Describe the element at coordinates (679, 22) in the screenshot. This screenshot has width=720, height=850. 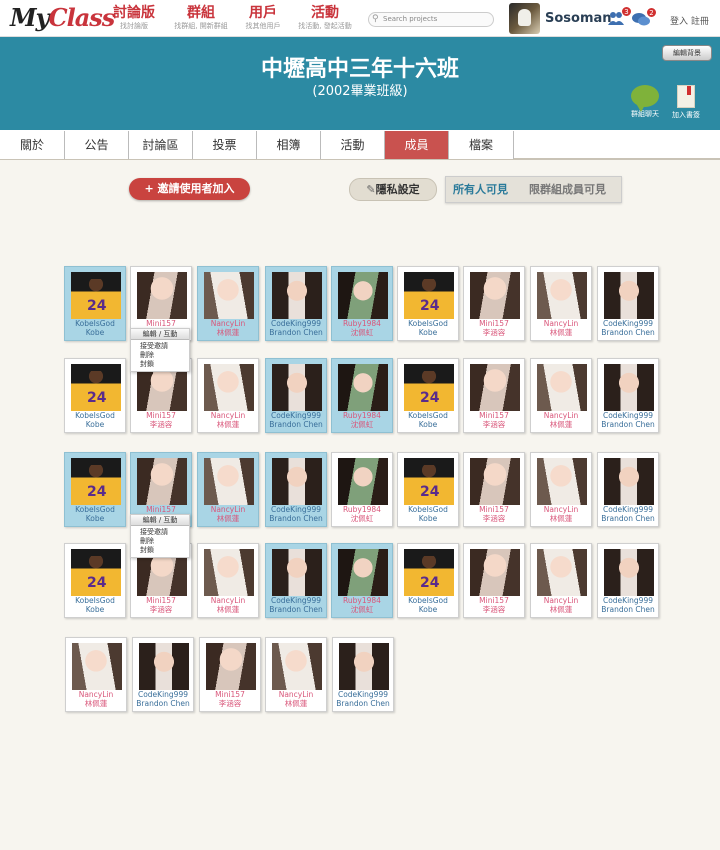
I see `login-link: 登入` at that location.